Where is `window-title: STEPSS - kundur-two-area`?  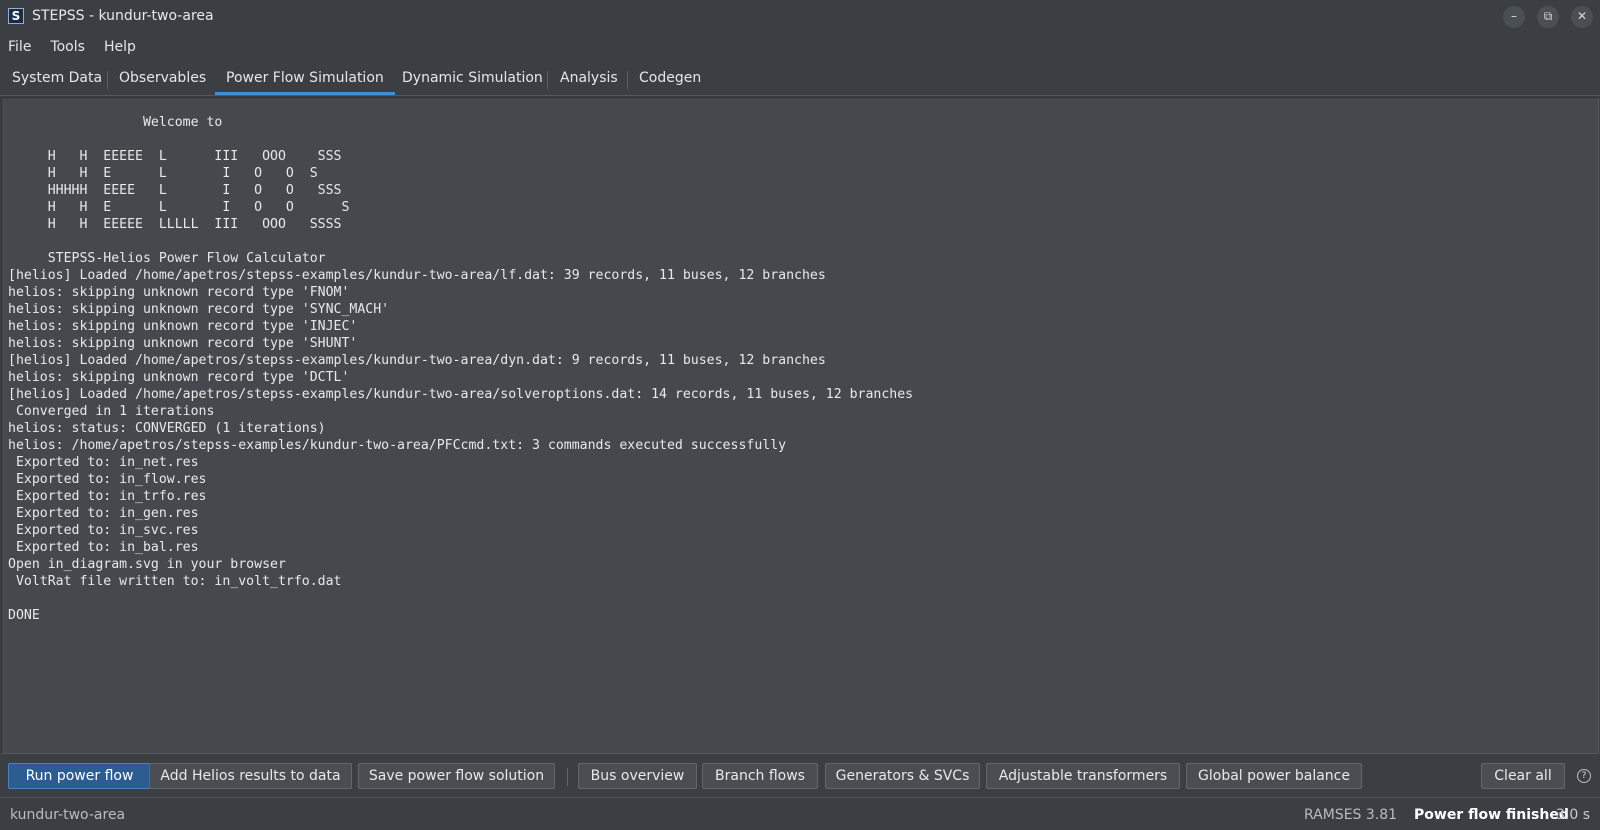 window-title: STEPSS - kundur-two-area is located at coordinates (123, 16).